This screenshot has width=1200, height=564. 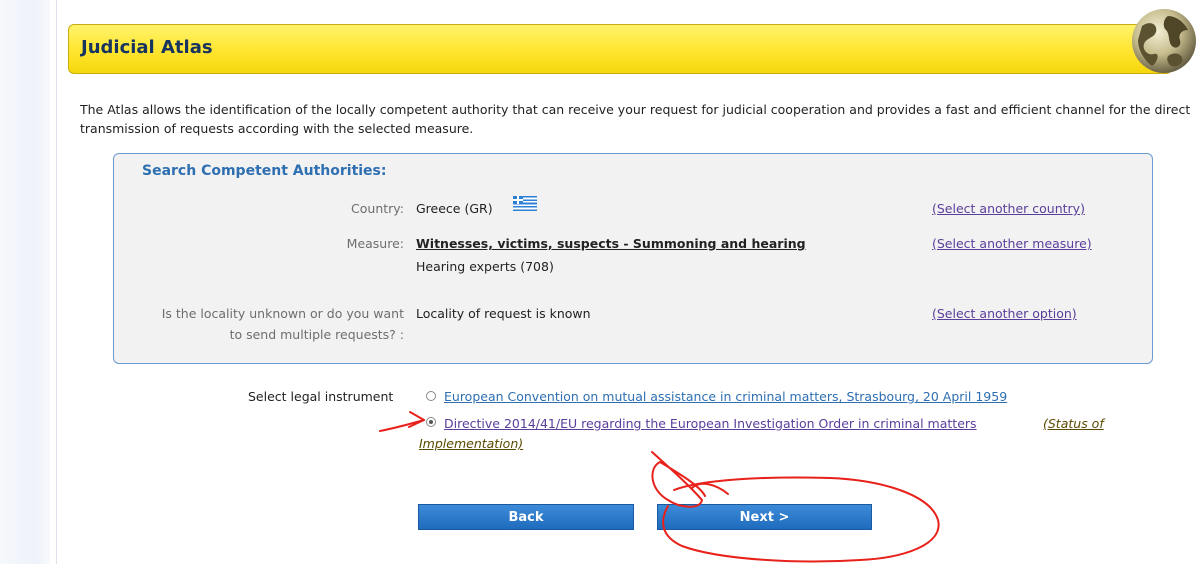 I want to click on measure-subvalue: Hearing experts (708), so click(x=485, y=266).